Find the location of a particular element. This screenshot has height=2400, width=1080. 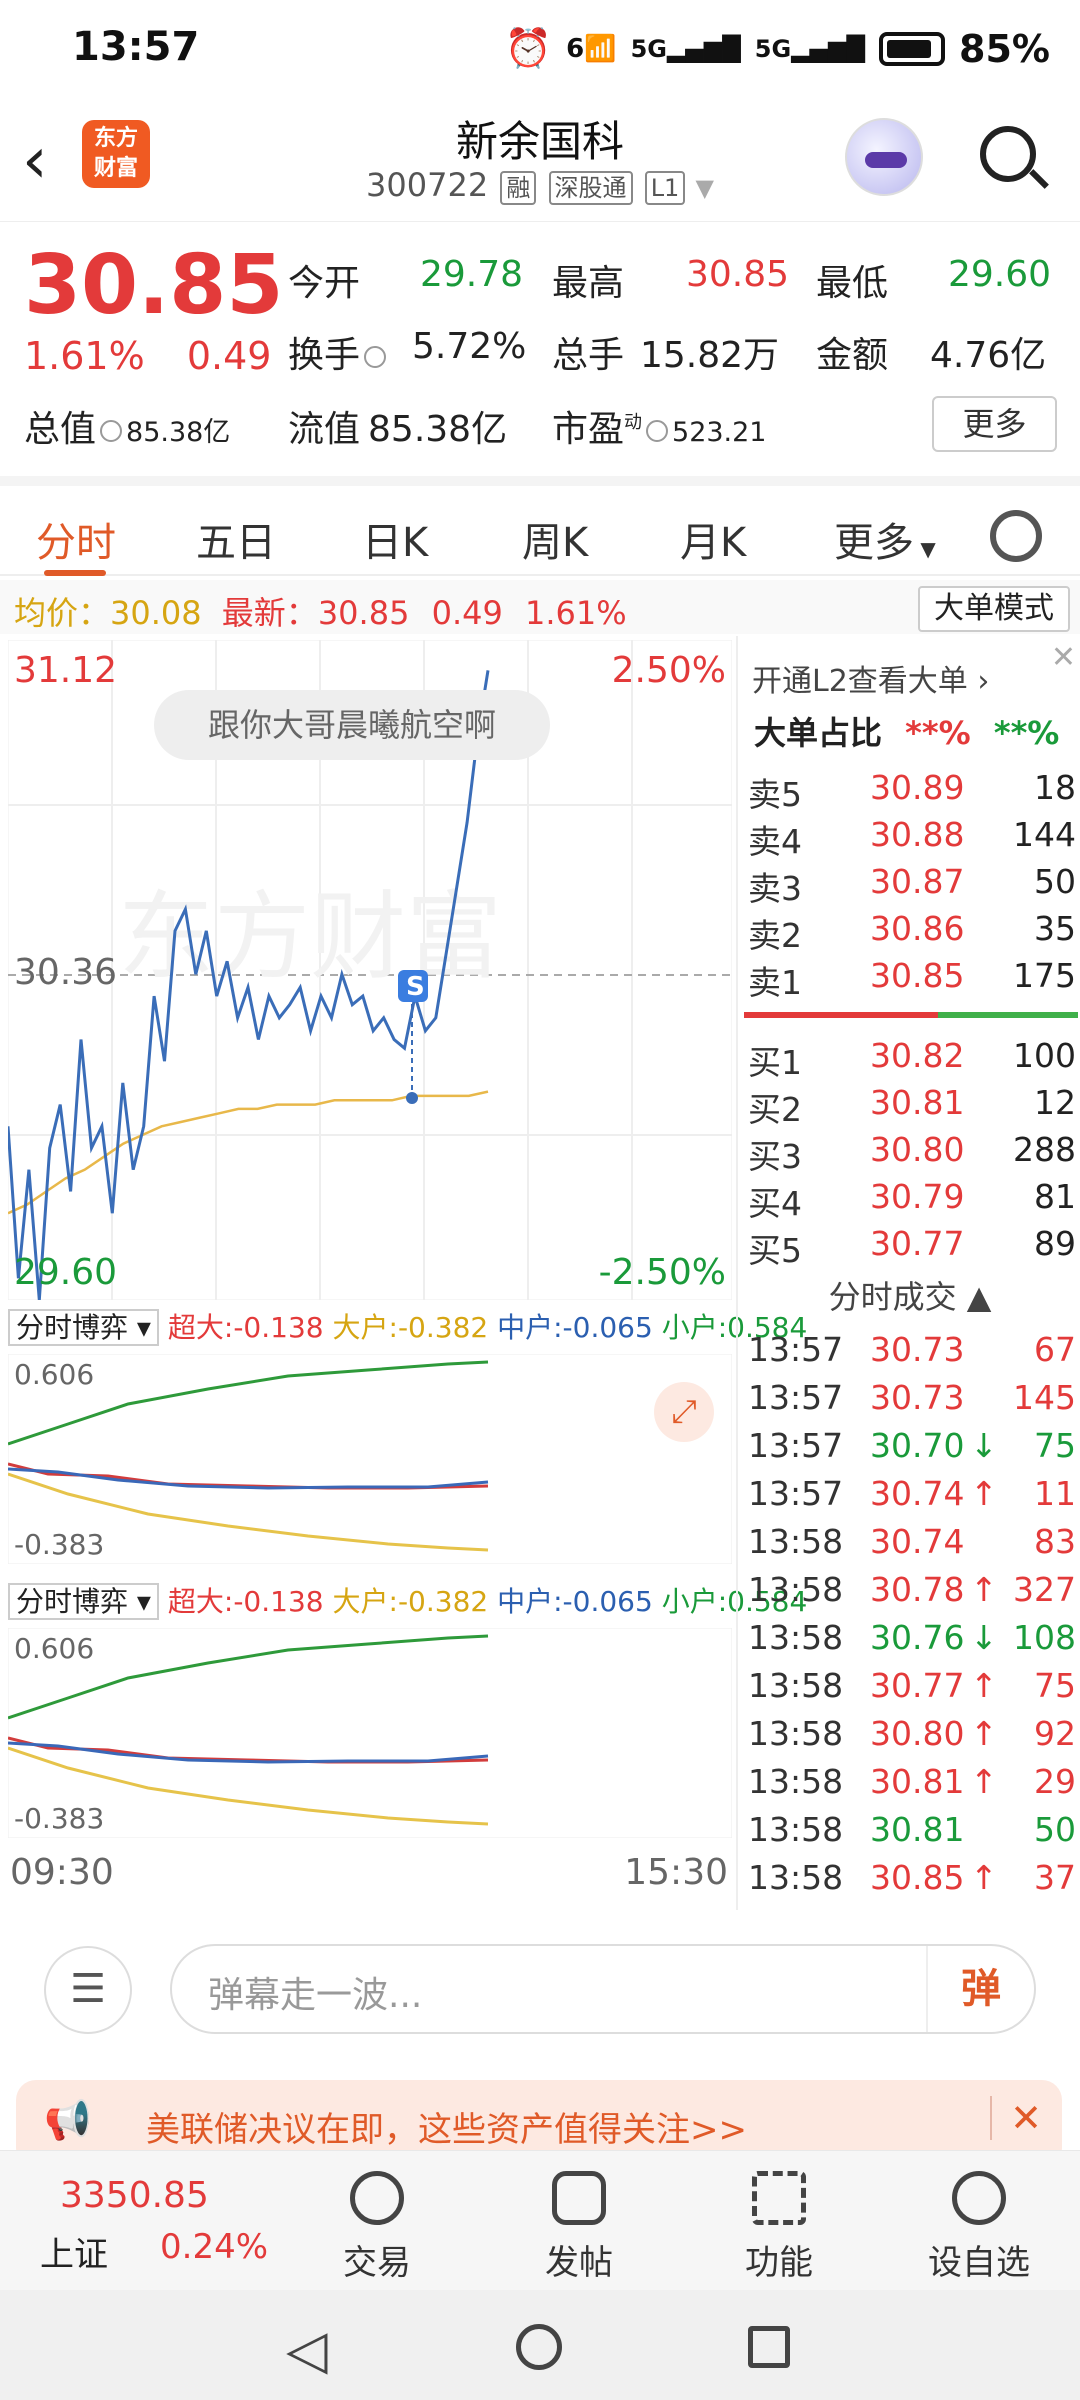

connect-tag: 深股通 is located at coordinates (590, 188).